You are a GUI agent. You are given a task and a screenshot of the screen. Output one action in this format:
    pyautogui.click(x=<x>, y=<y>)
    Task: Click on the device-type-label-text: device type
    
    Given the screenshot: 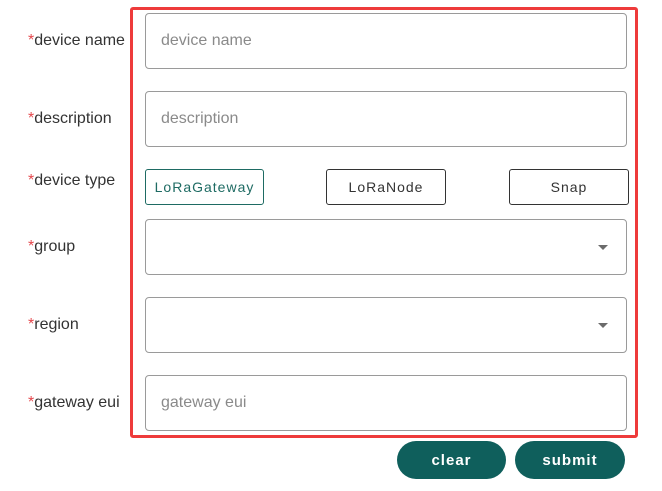 What is the action you would take?
    pyautogui.click(x=75, y=180)
    